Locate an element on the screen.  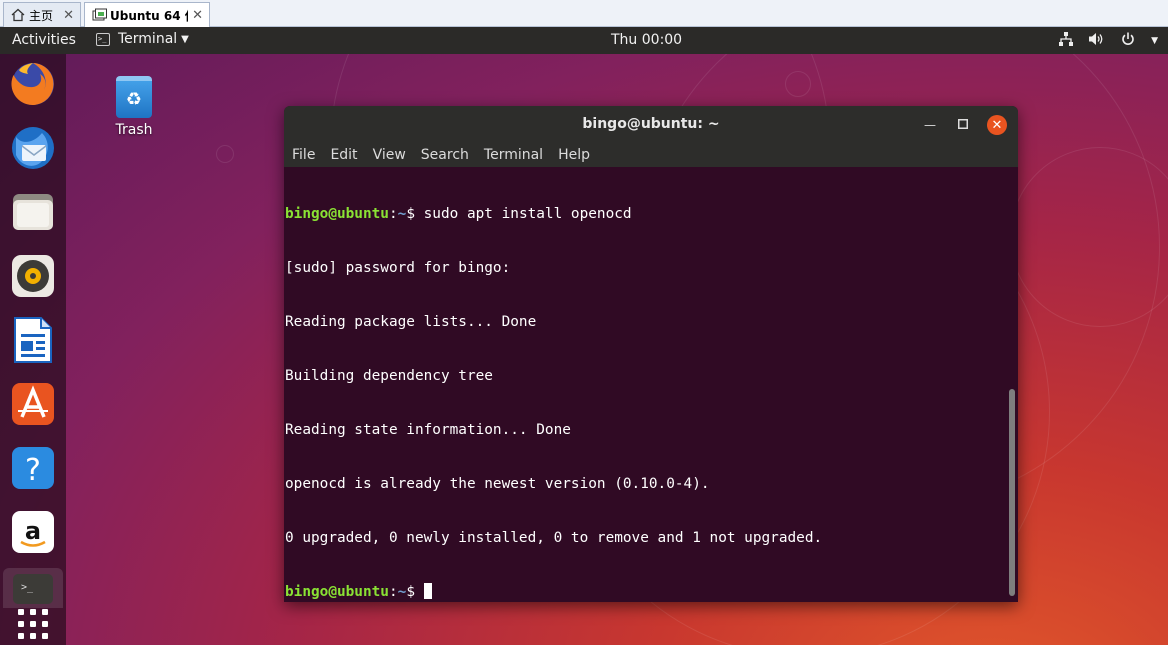
terminal-line: Building dependency tree is located at coordinates (389, 376).